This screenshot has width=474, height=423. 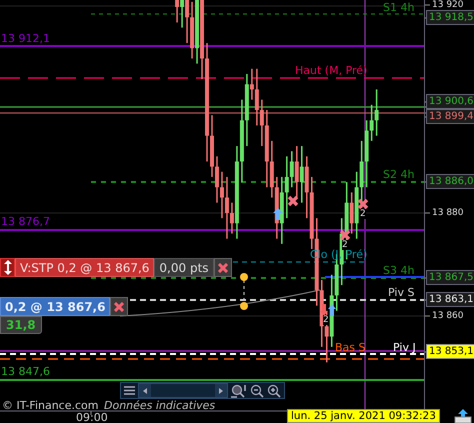 I want to click on scroll-right-button, so click(x=221, y=390).